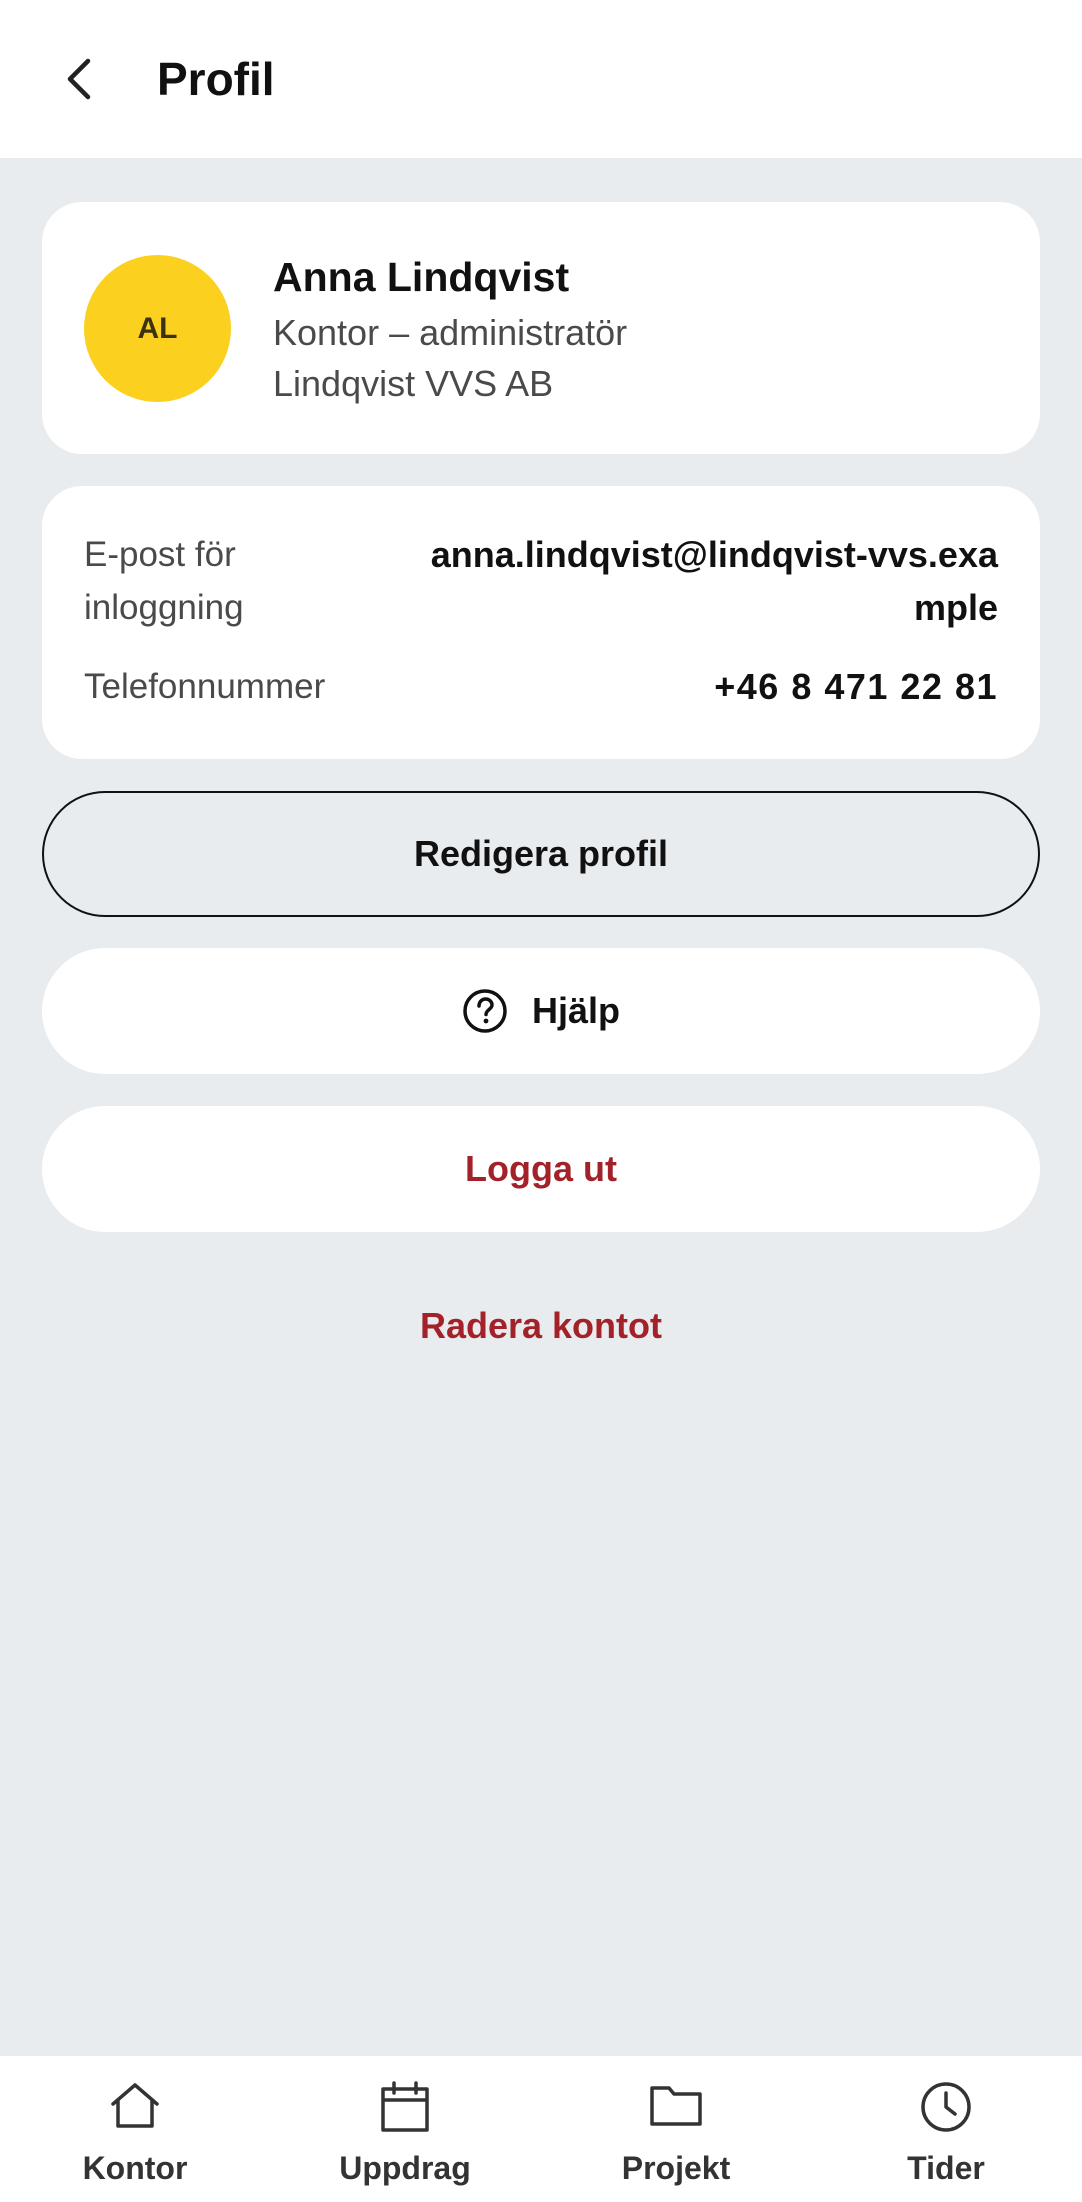 This screenshot has height=2202, width=1082. Describe the element at coordinates (676, 2129) in the screenshot. I see `nav-item-projekt: Projekt` at that location.